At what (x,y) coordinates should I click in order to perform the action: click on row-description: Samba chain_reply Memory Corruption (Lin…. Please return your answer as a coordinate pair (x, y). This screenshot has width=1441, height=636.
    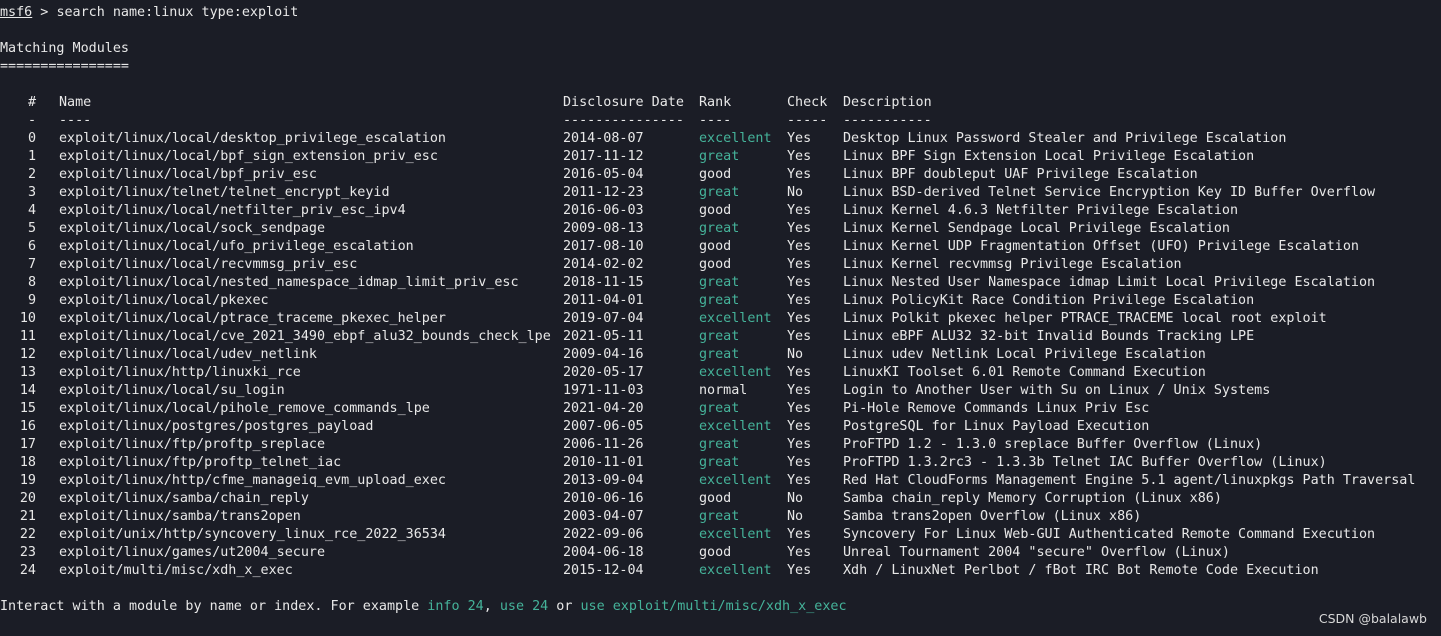
    Looking at the image, I should click on (1032, 498).